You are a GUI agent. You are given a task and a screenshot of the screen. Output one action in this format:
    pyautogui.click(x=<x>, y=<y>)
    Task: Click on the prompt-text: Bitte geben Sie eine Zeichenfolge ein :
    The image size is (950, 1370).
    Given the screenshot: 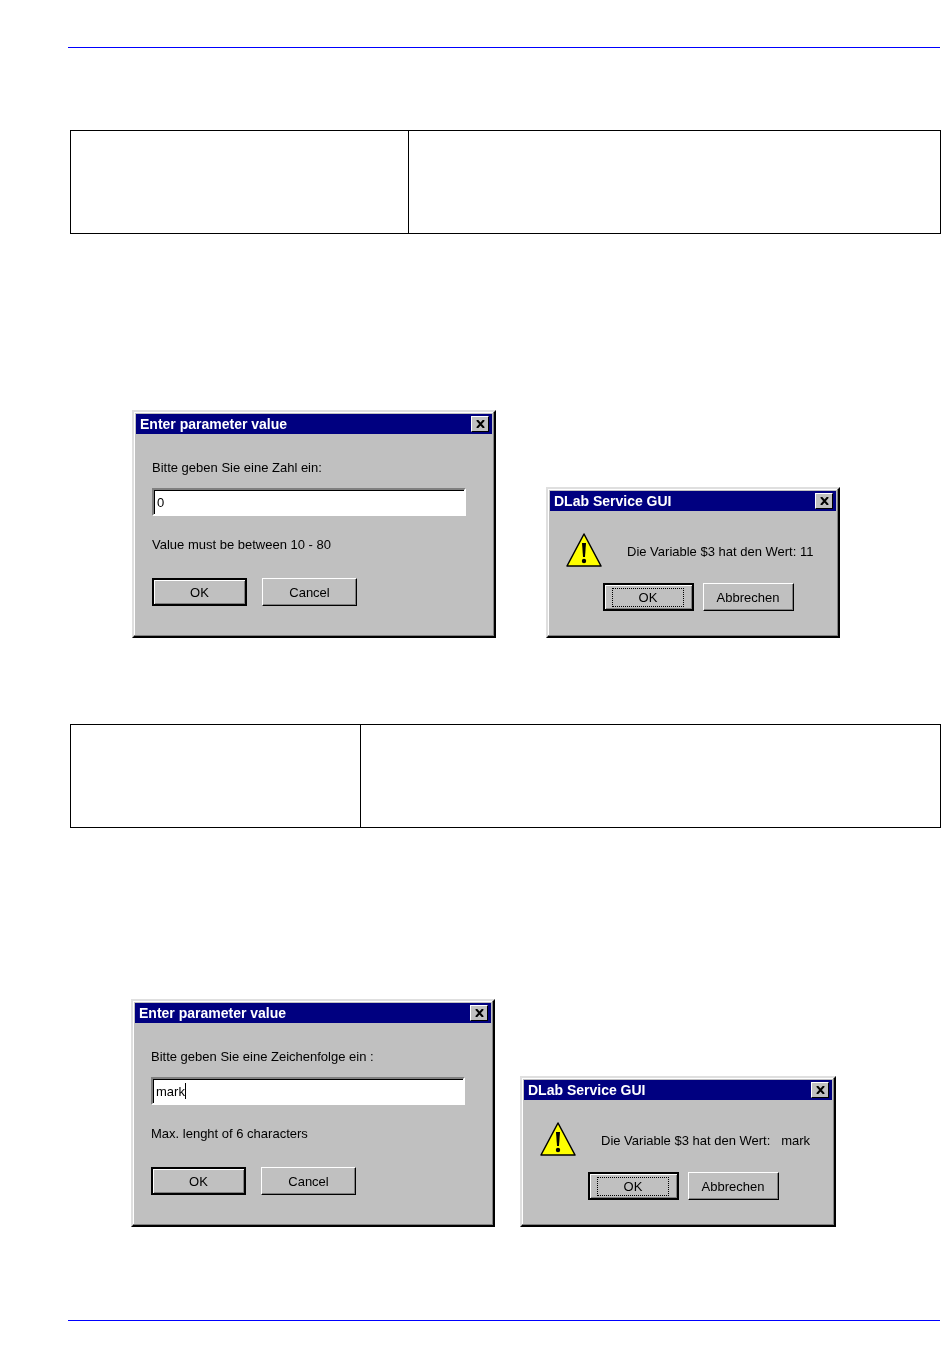 What is the action you would take?
    pyautogui.click(x=263, y=1056)
    